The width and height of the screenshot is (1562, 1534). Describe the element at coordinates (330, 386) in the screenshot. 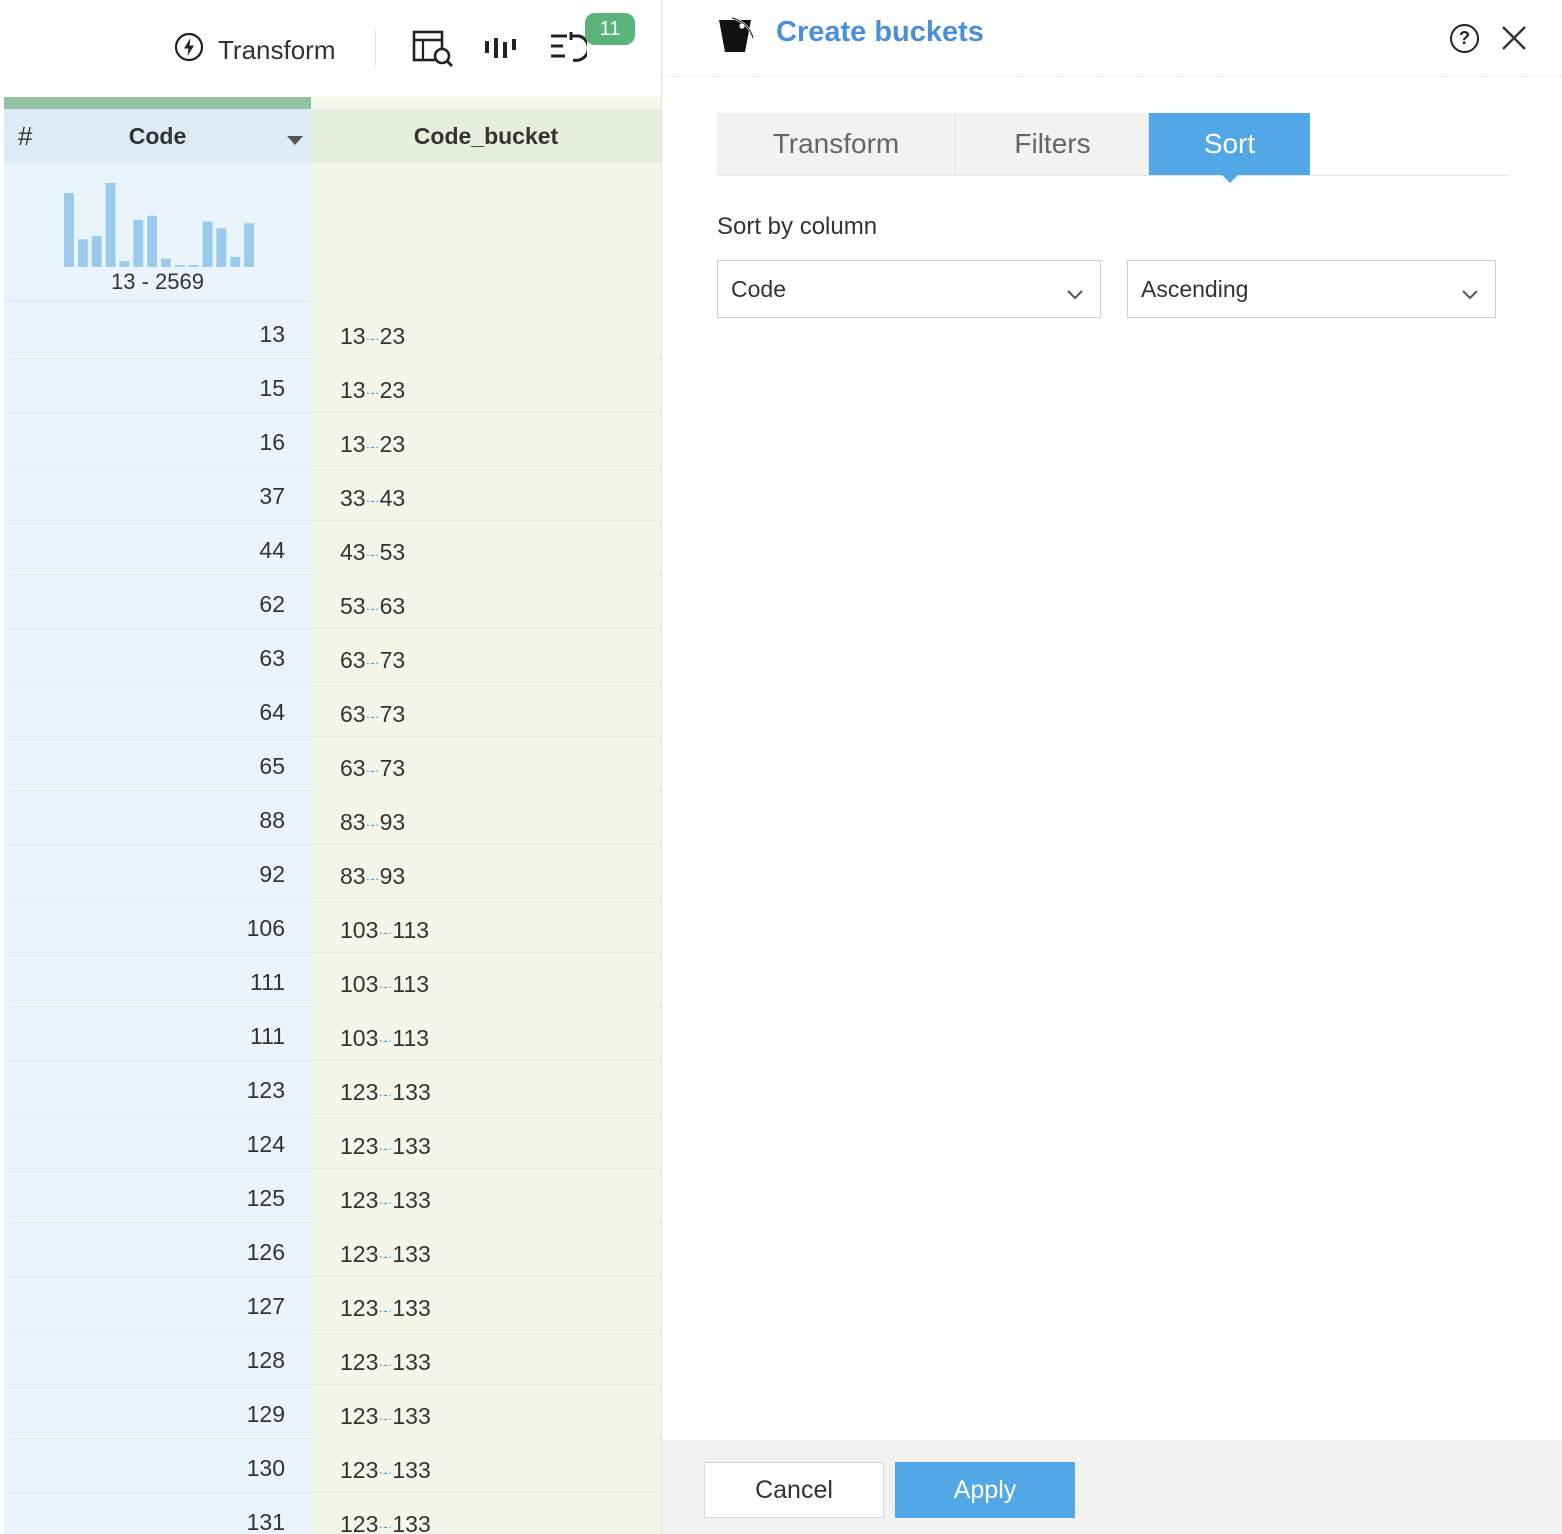

I see `table-row: 15 13·-·23` at that location.